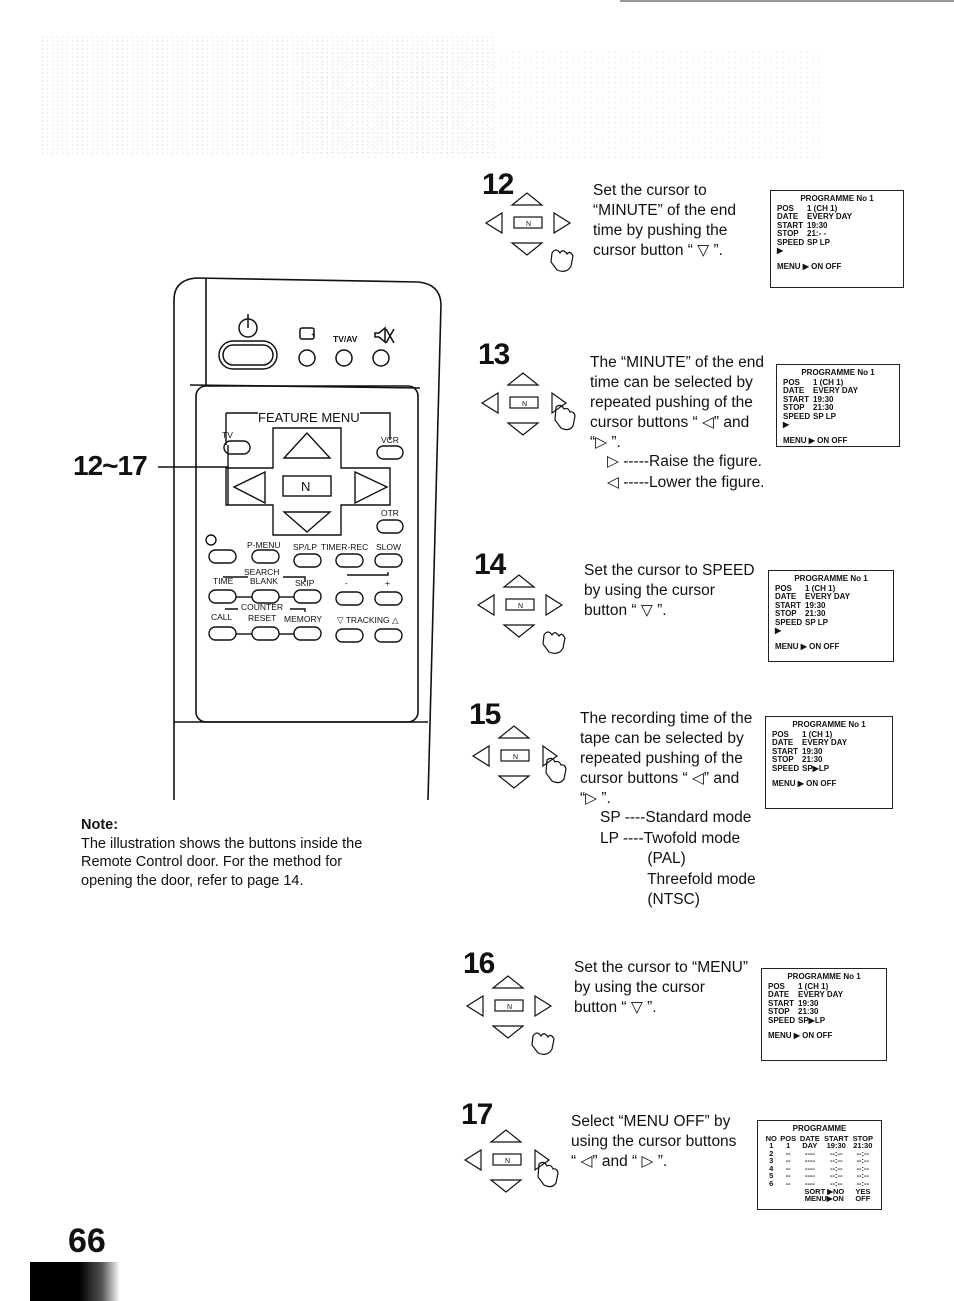 This screenshot has height=1301, width=954. I want to click on cursor-up-button, so click(307, 445).